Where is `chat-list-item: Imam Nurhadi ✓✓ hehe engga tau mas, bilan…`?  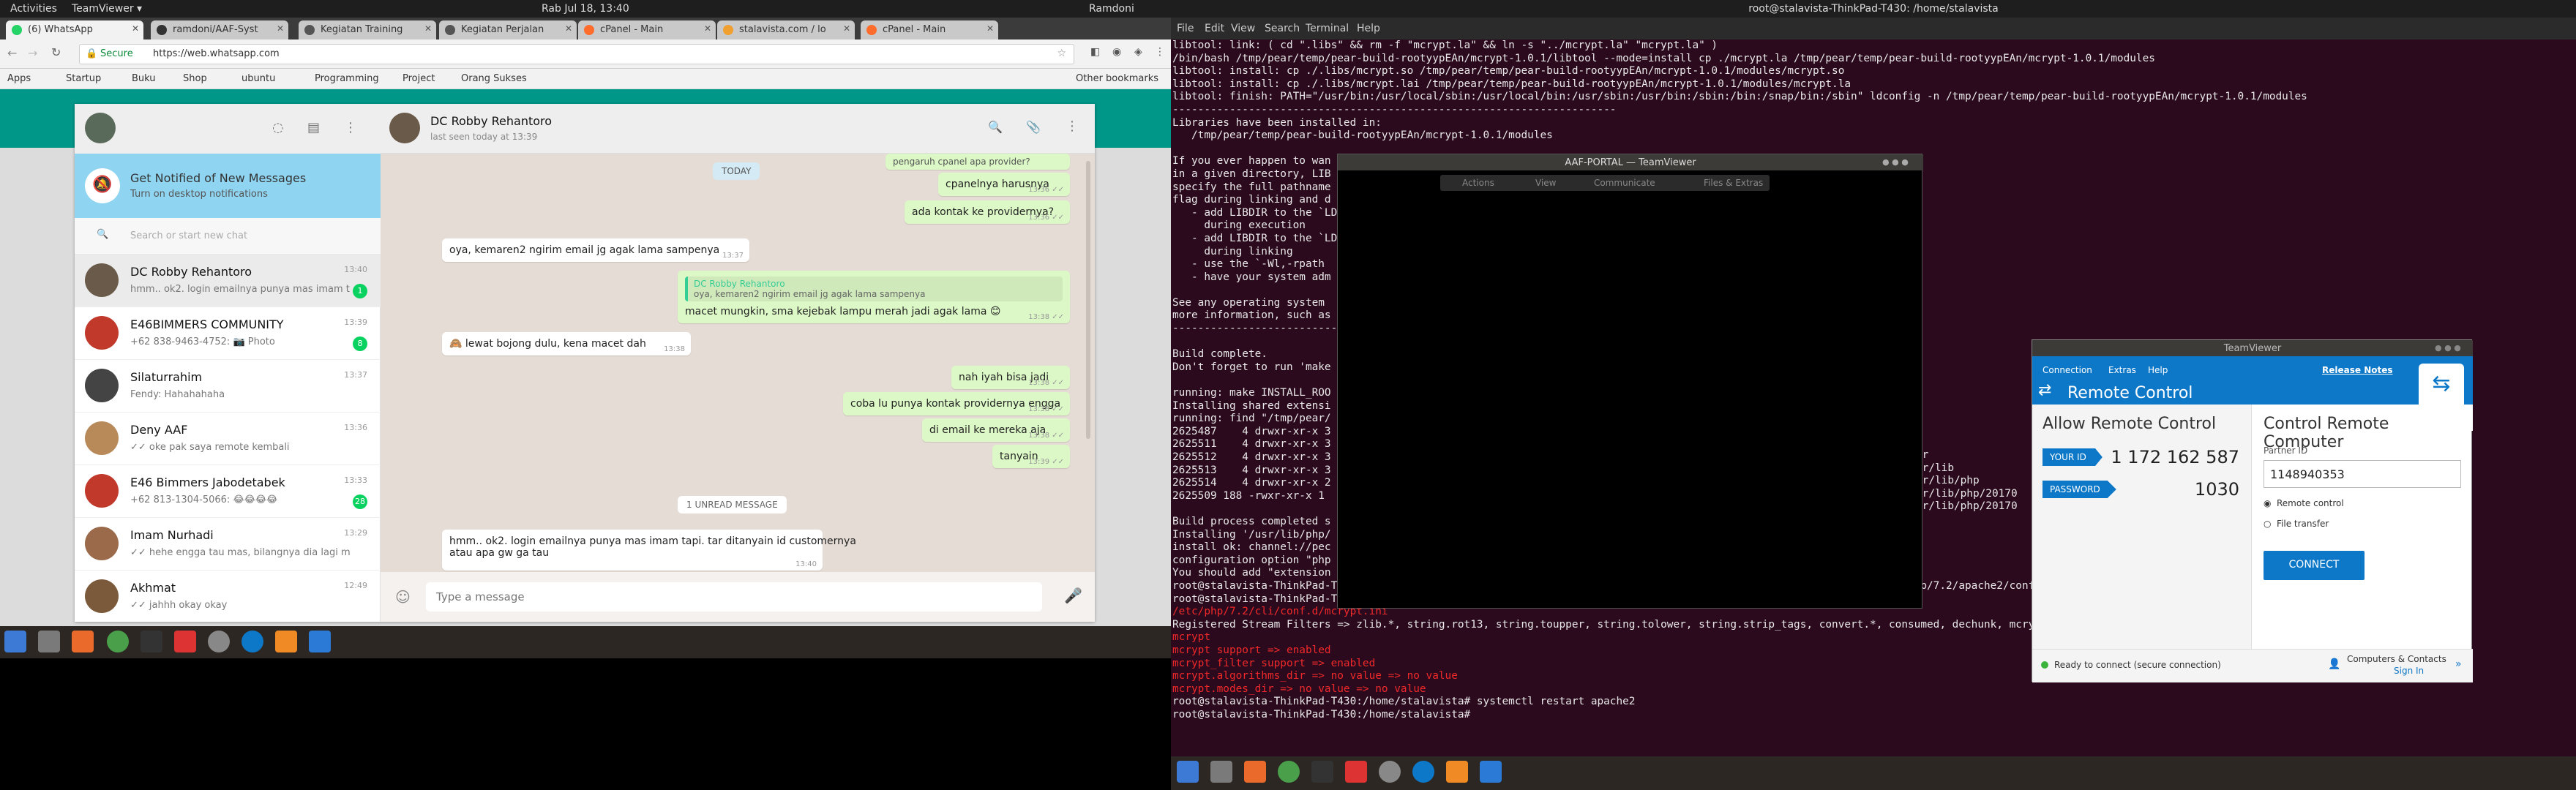 chat-list-item: Imam Nurhadi ✓✓ hehe engga tau mas, bilan… is located at coordinates (228, 544).